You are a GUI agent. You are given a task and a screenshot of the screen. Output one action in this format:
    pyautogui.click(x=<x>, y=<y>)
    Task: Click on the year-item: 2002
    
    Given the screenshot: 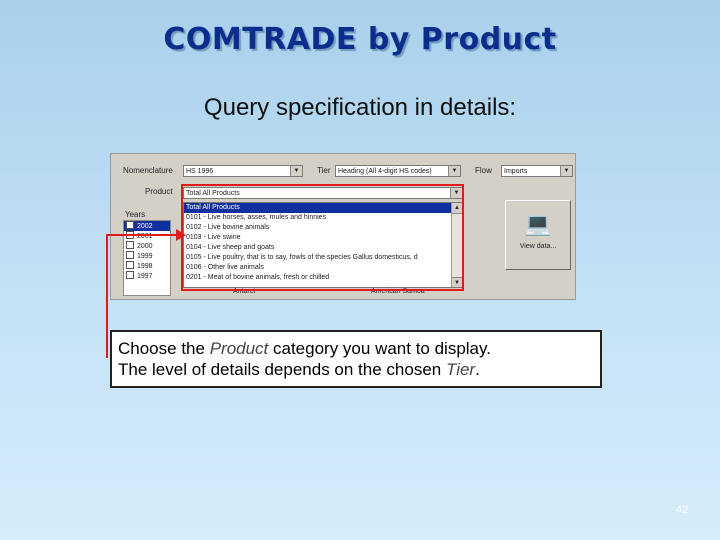 What is the action you would take?
    pyautogui.click(x=147, y=226)
    